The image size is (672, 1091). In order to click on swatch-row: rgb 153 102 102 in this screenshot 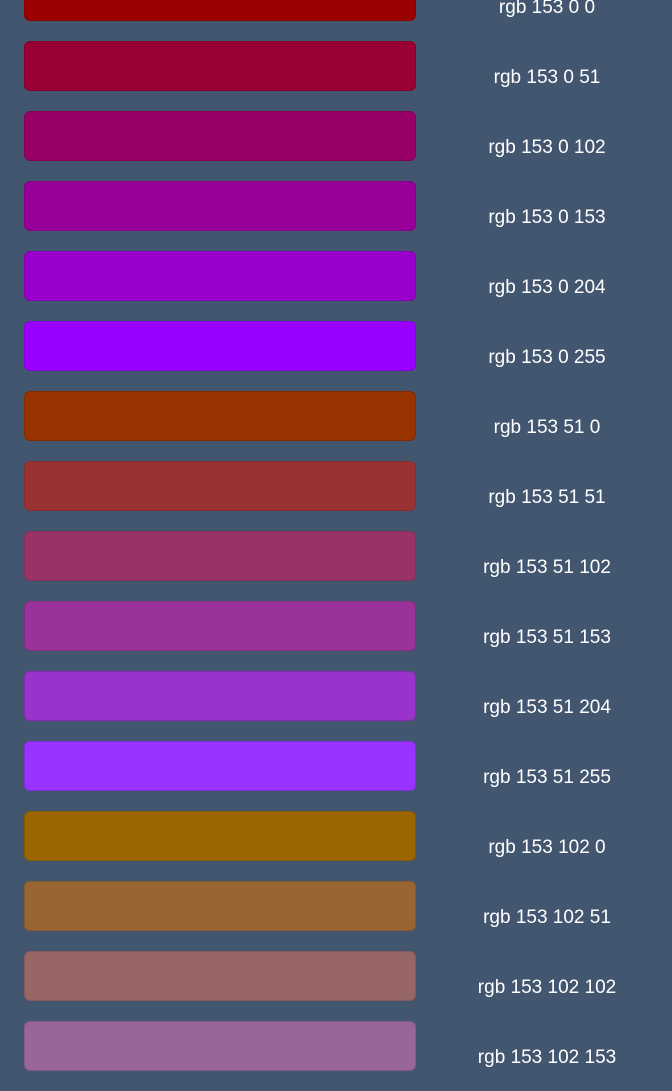, I will do `click(336, 986)`.